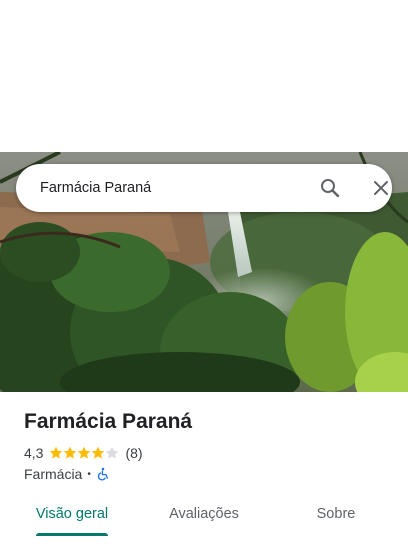 The width and height of the screenshot is (408, 544). What do you see at coordinates (330, 188) in the screenshot?
I see `search-icon` at bounding box center [330, 188].